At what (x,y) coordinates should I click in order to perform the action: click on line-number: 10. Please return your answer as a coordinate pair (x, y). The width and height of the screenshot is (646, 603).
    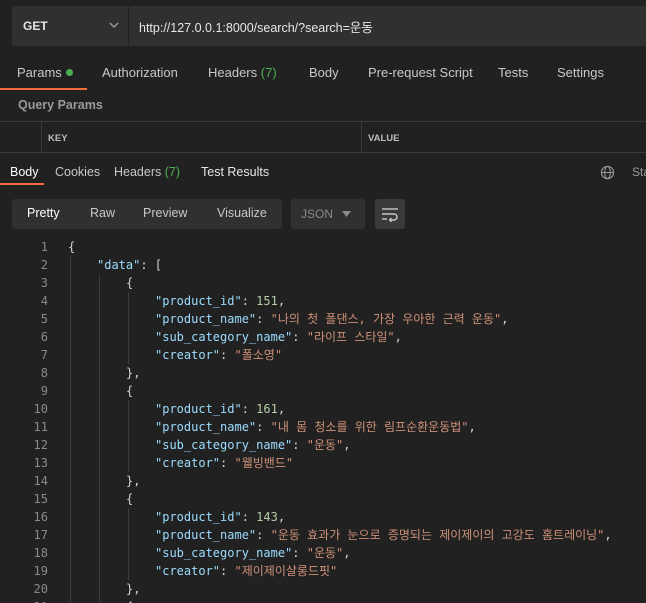
    Looking at the image, I should click on (40, 409).